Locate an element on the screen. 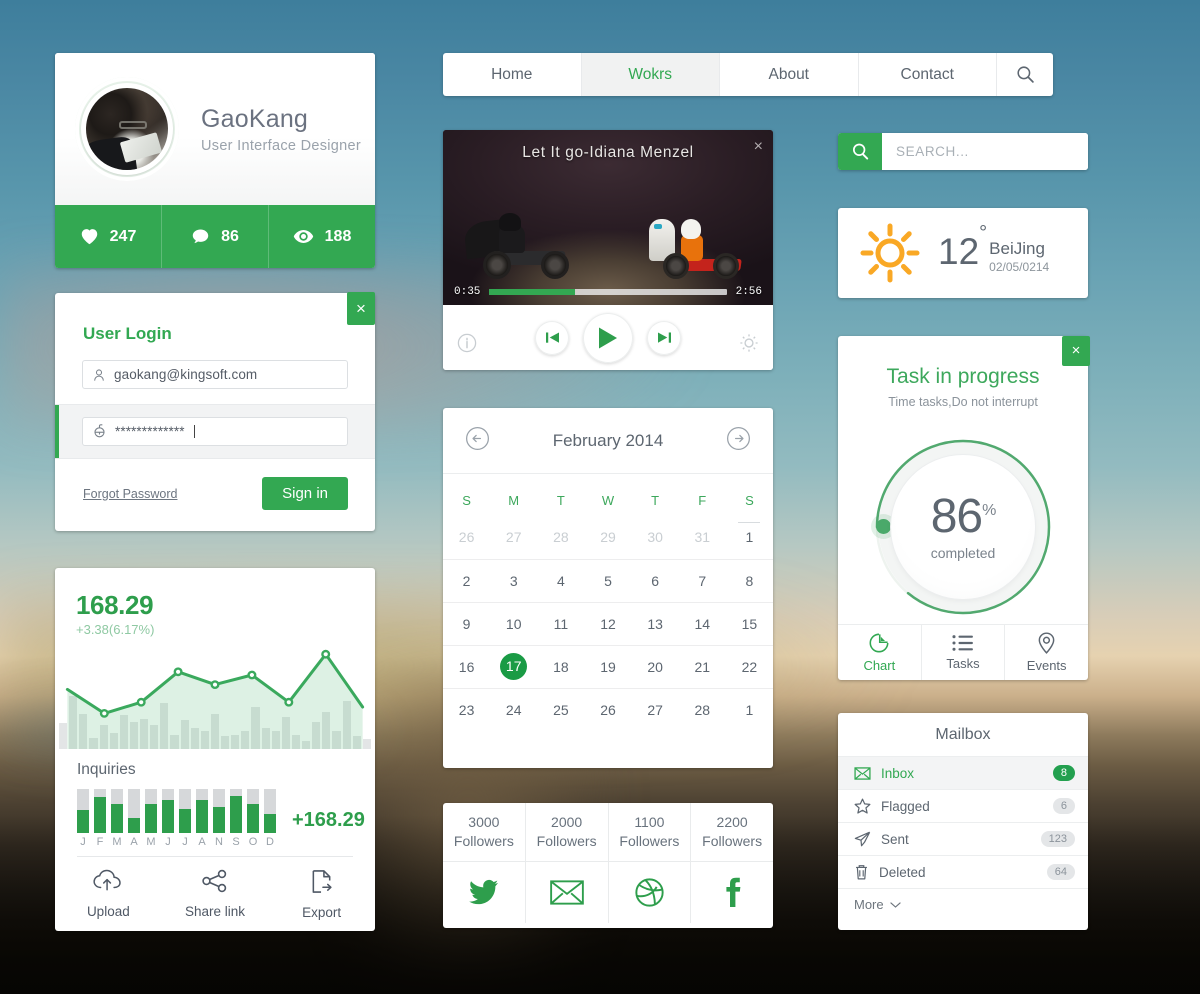 This screenshot has width=1200, height=994. mailbox-more-button: More is located at coordinates (963, 904).